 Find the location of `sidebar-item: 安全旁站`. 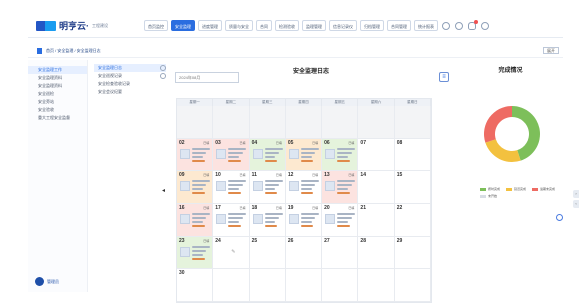

sidebar-item: 安全旁站 is located at coordinates (57, 102).